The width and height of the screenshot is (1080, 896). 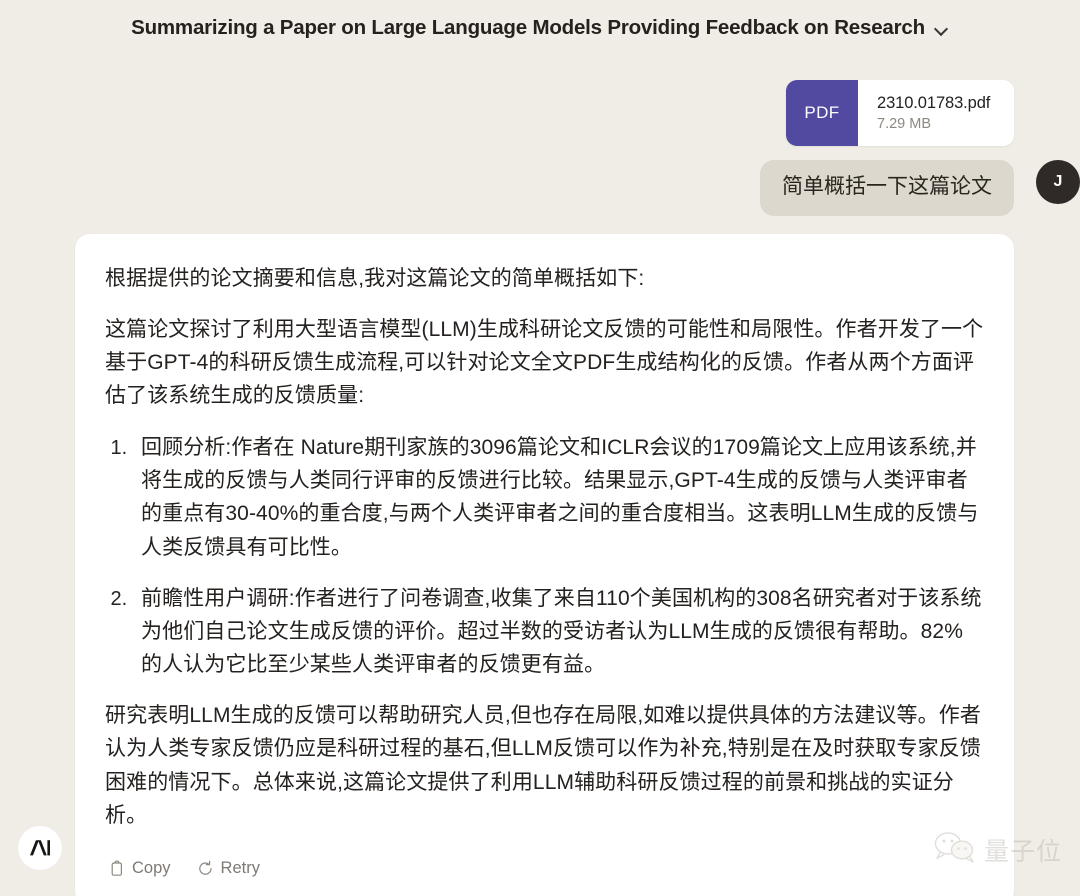 What do you see at coordinates (507, 113) in the screenshot?
I see `attachment-row: PDF 2310.01783.pdf 7.29 MB` at bounding box center [507, 113].